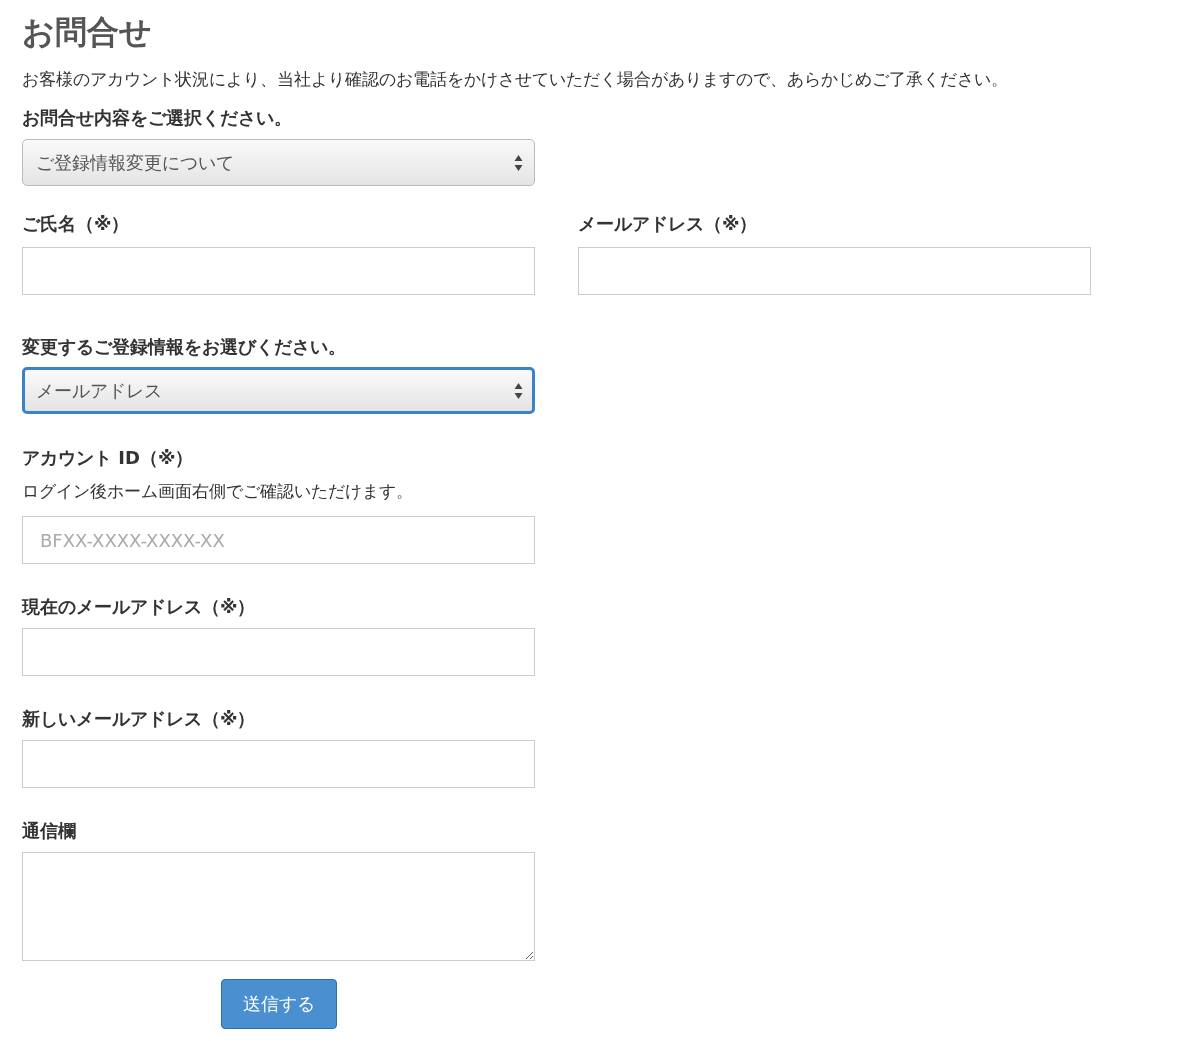 The image size is (1200, 1041). Describe the element at coordinates (278, 1004) in the screenshot. I see `submit-button: 送信する` at that location.